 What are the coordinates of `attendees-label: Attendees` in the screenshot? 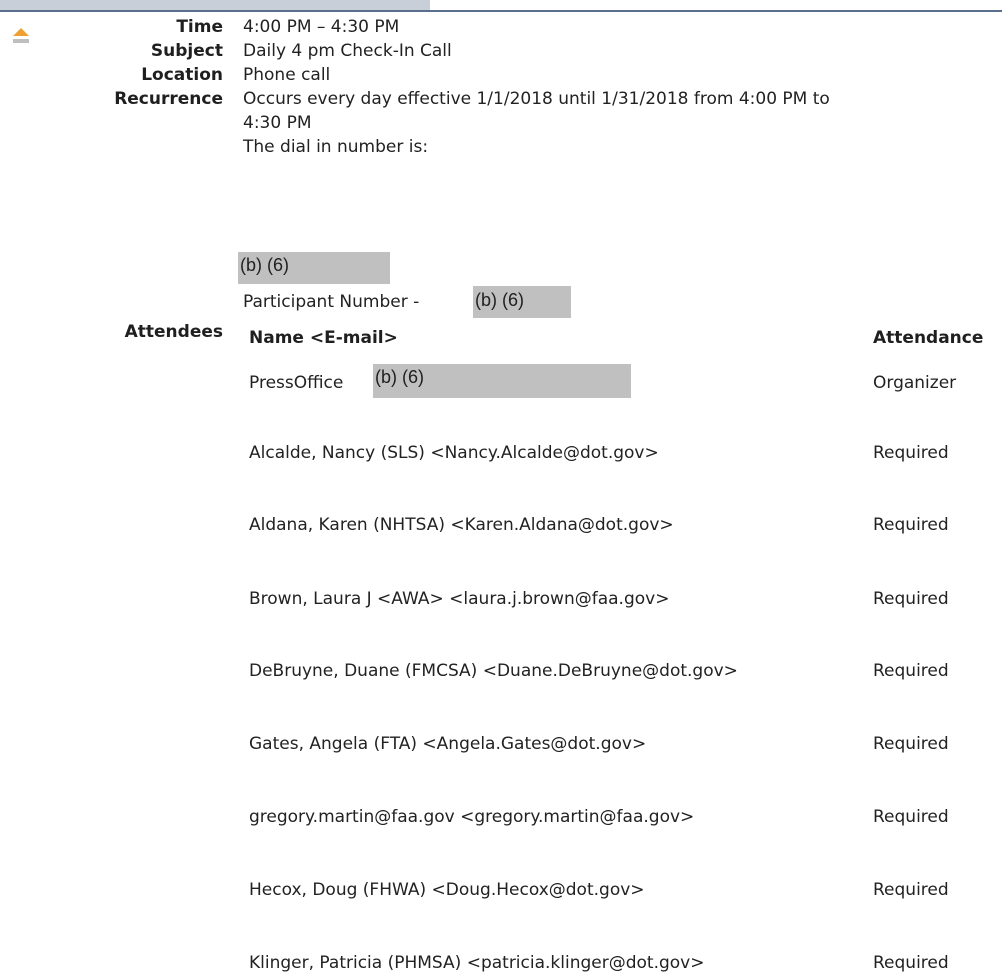 It's located at (173, 332).